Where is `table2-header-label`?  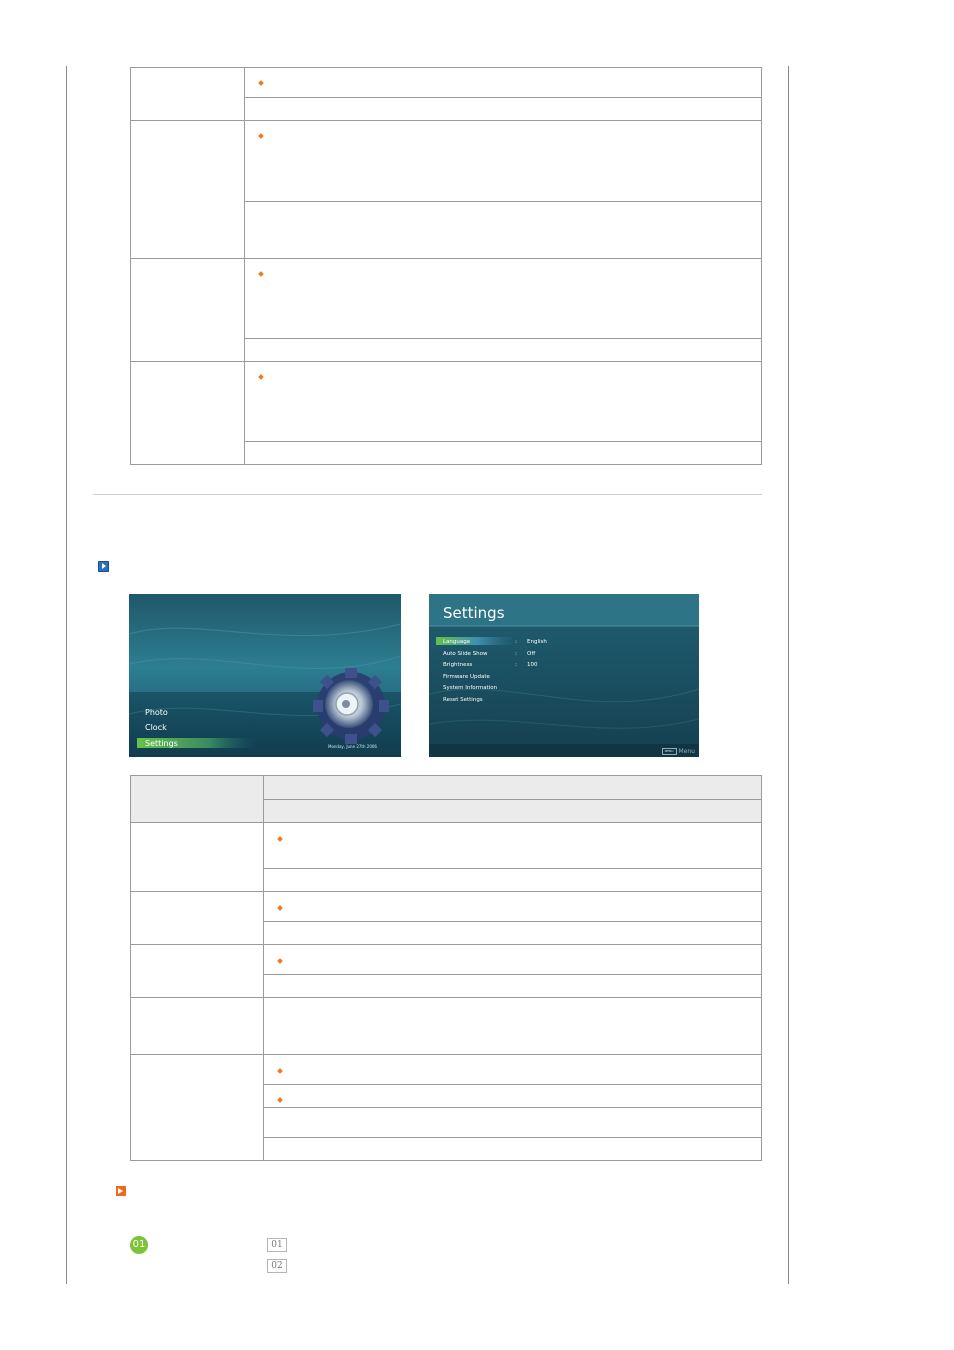
table2-header-label is located at coordinates (197, 799).